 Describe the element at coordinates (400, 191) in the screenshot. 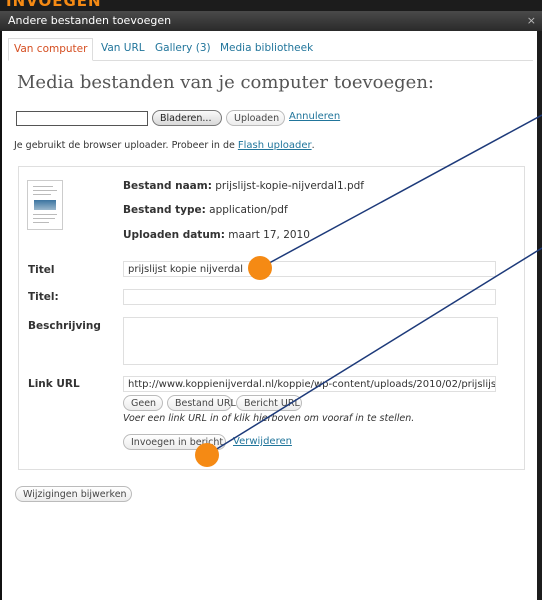

I see `arrow-line-top` at that location.